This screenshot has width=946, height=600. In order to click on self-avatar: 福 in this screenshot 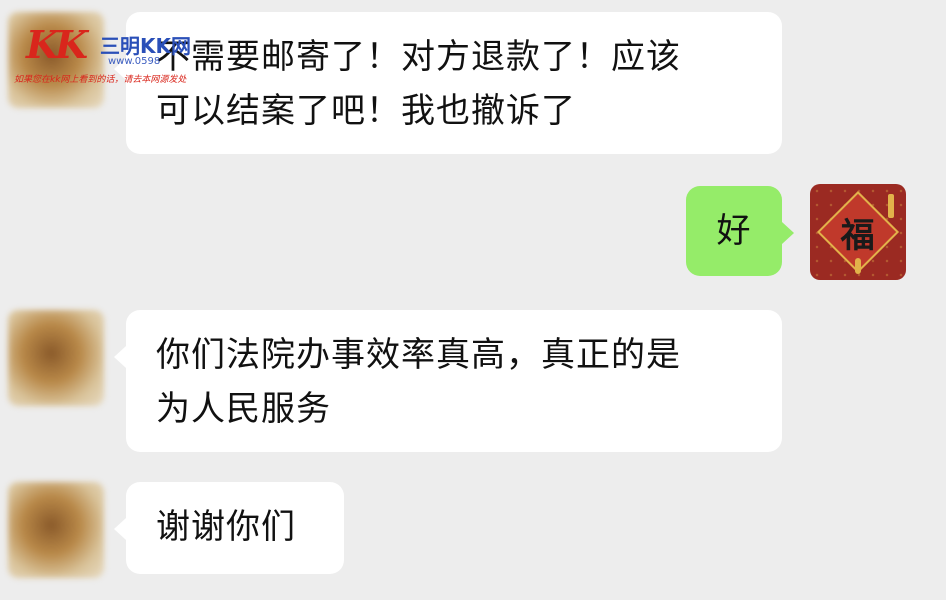, I will do `click(858, 232)`.